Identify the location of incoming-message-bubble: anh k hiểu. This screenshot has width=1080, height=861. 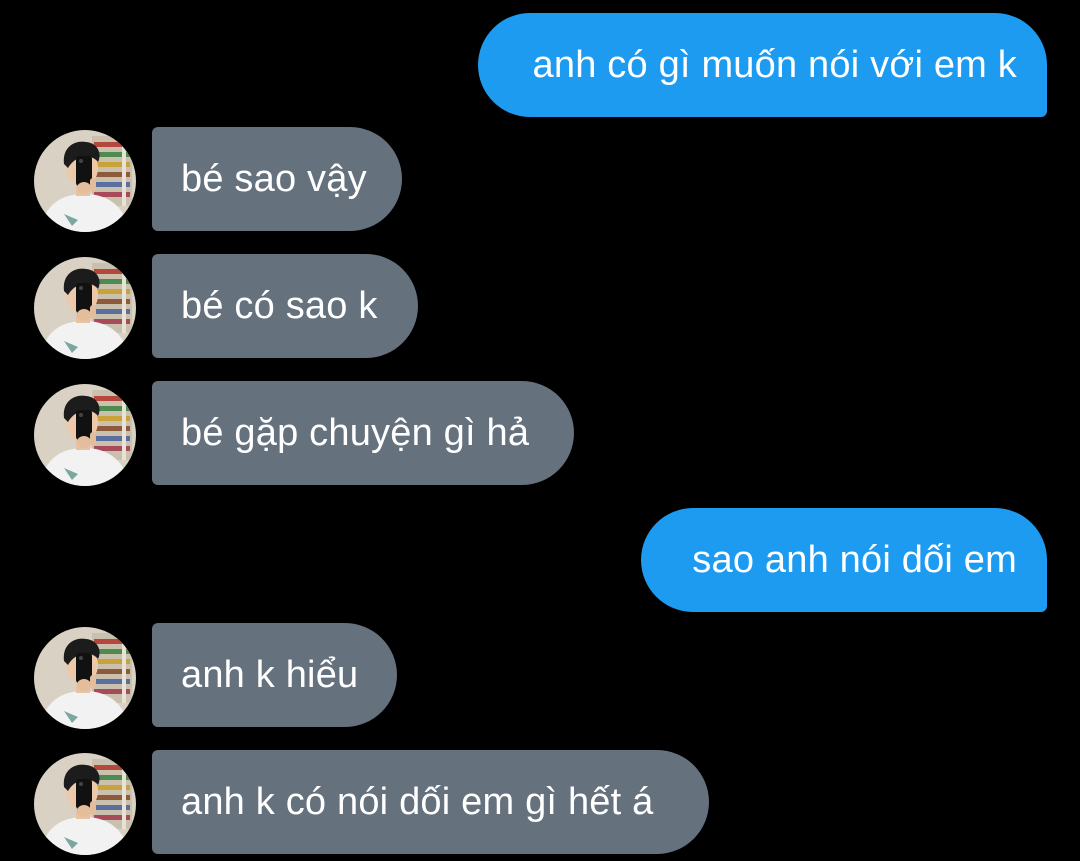
(274, 675).